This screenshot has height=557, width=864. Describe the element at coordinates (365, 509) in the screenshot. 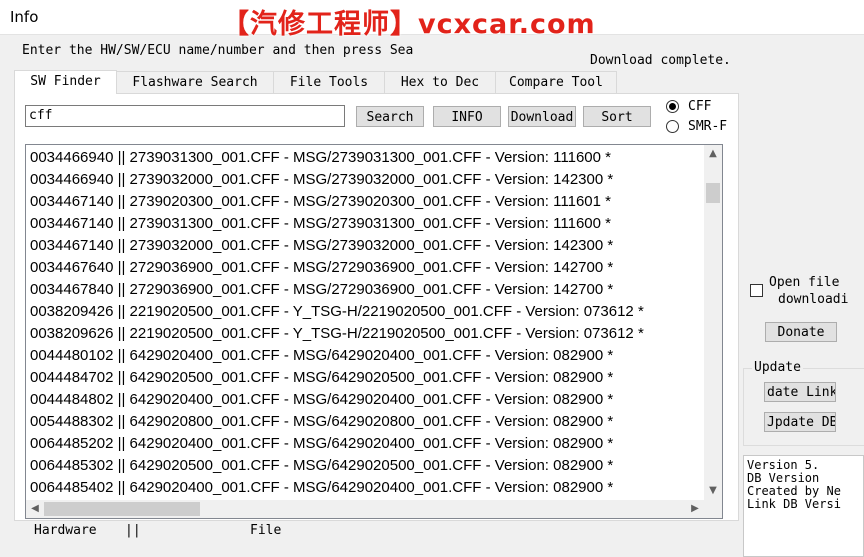

I see `horizontal-scrollbar: ◀ ▶` at that location.